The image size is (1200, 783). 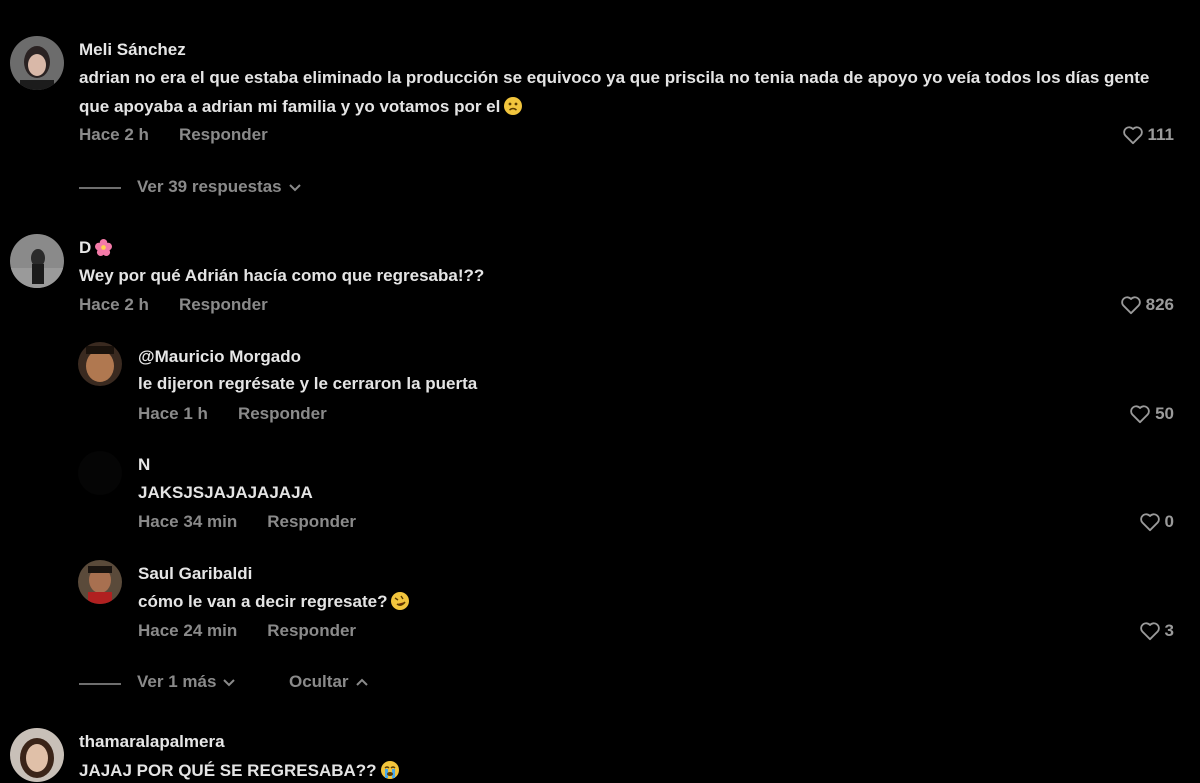 I want to click on like-button: 50, so click(x=1151, y=414).